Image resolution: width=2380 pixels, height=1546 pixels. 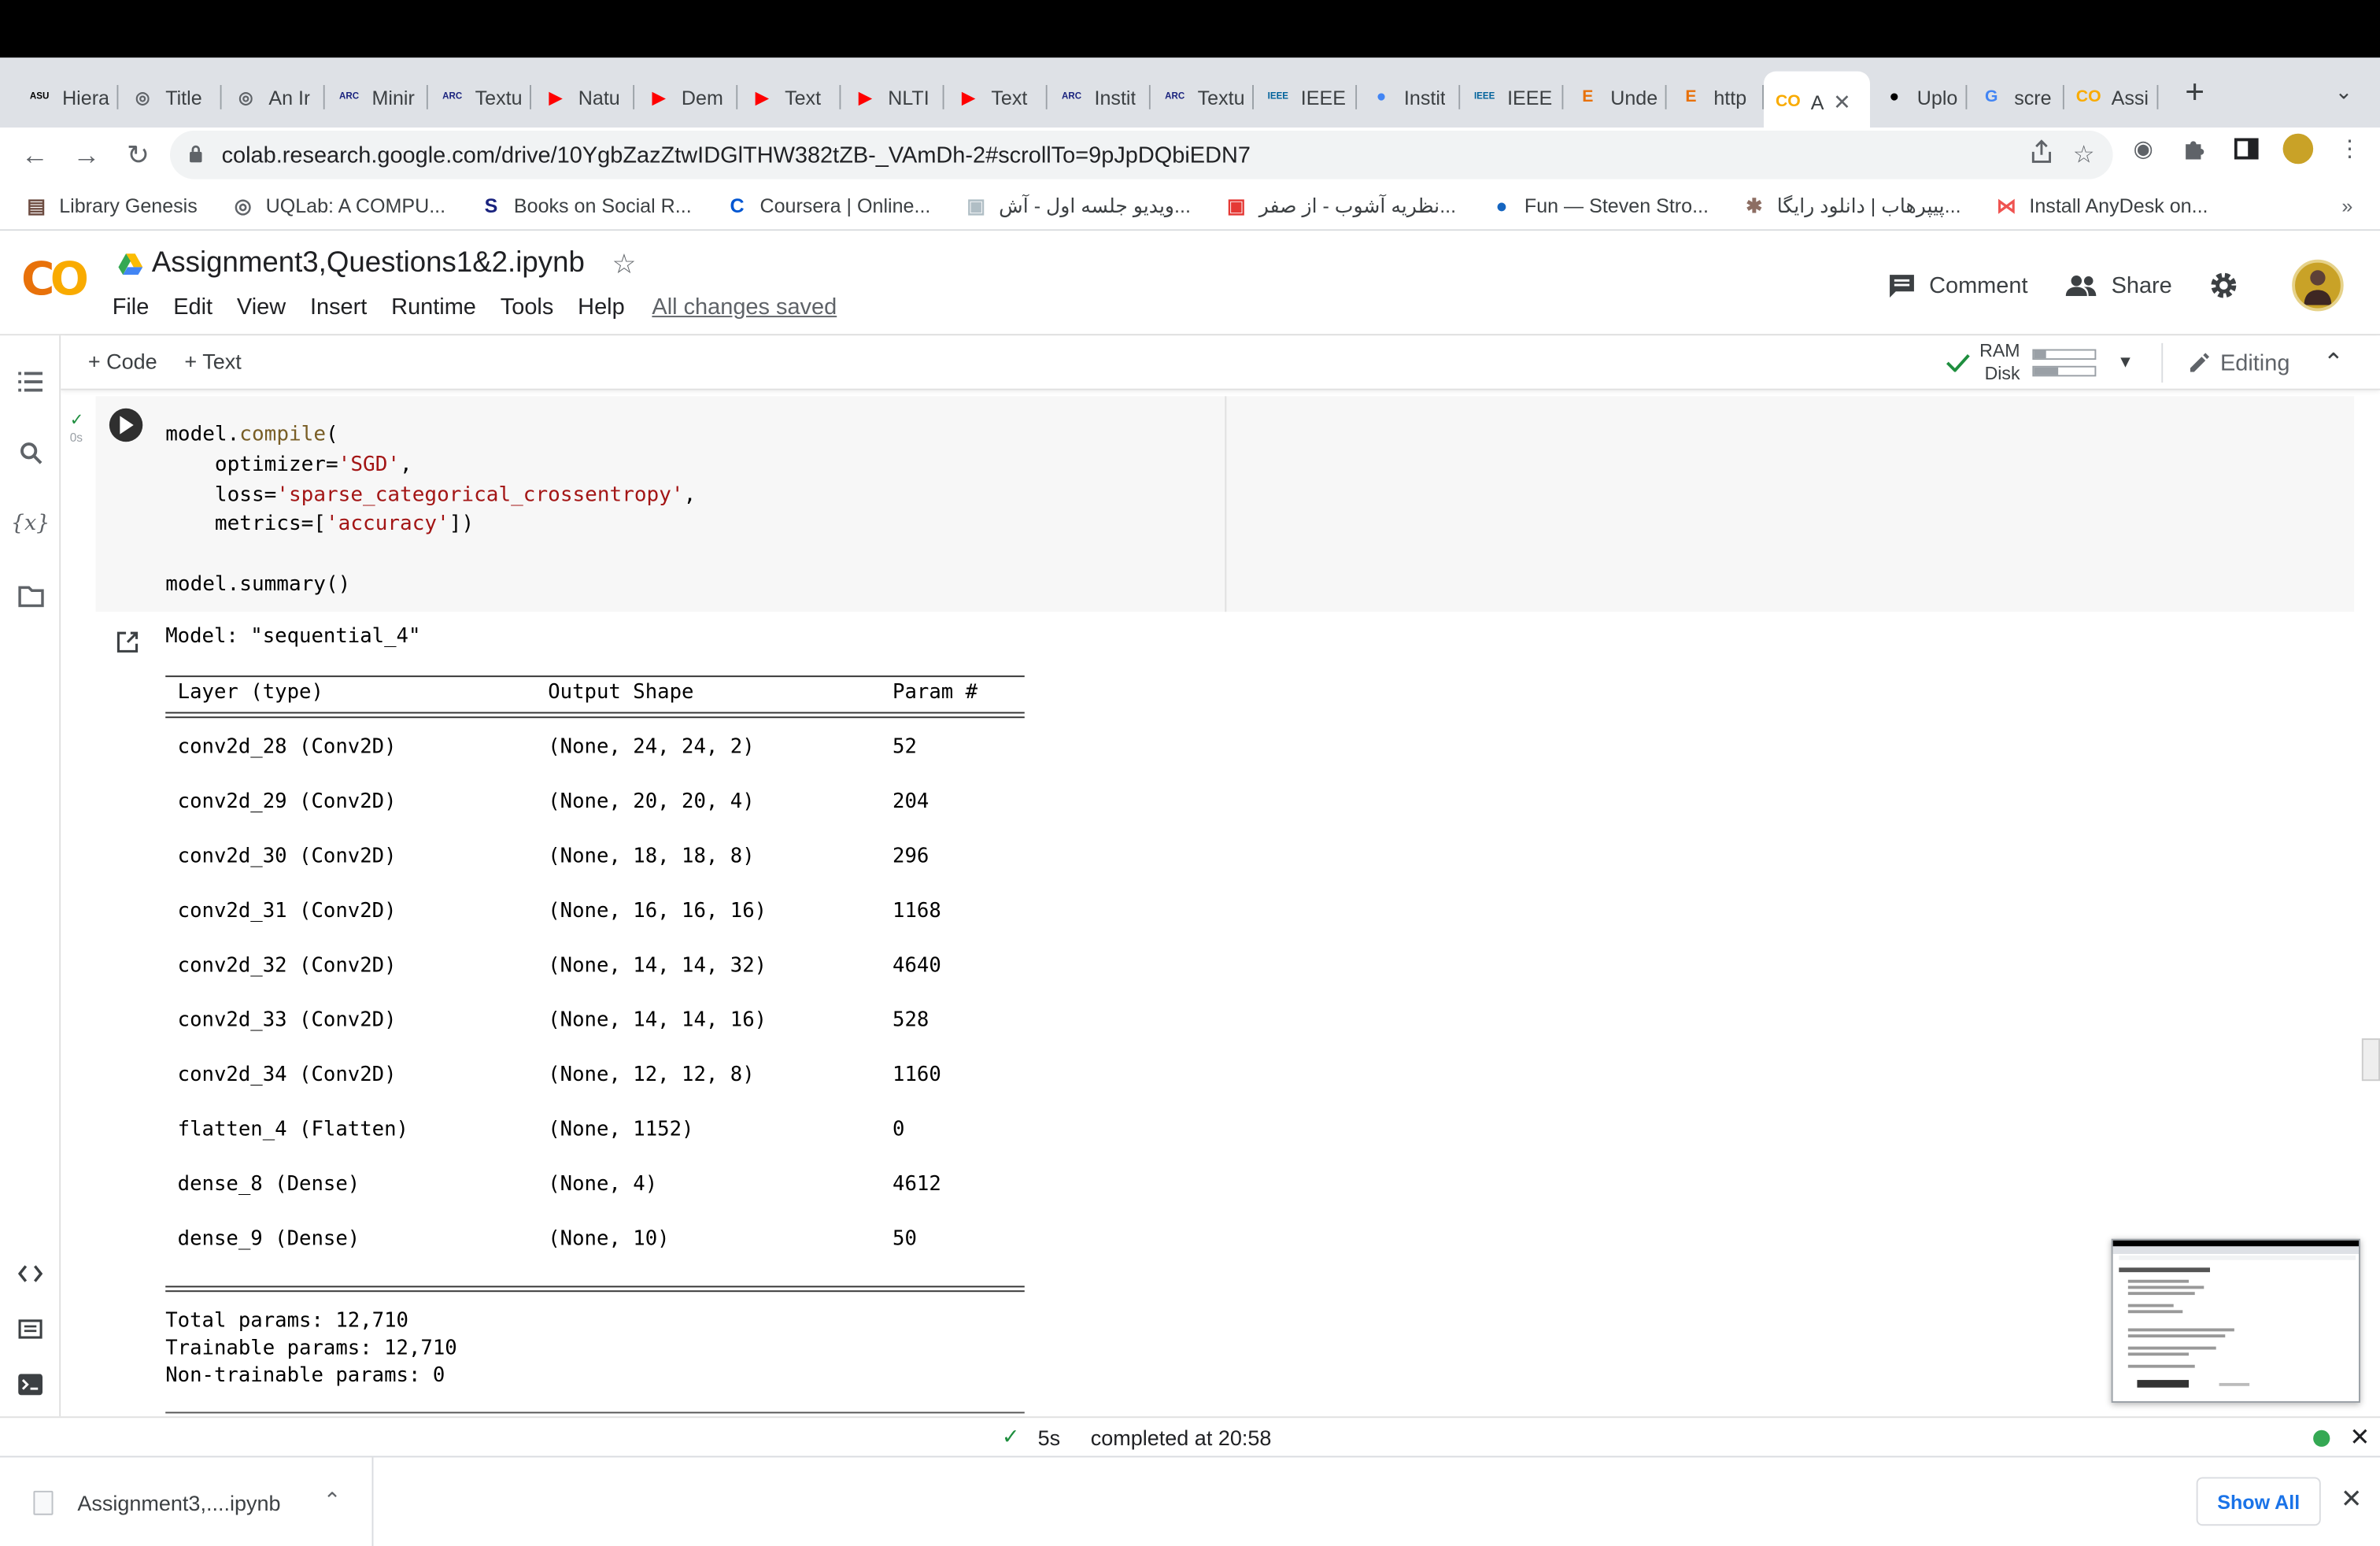 What do you see at coordinates (1409, 98) in the screenshot?
I see `browser-tab: ● Instit` at bounding box center [1409, 98].